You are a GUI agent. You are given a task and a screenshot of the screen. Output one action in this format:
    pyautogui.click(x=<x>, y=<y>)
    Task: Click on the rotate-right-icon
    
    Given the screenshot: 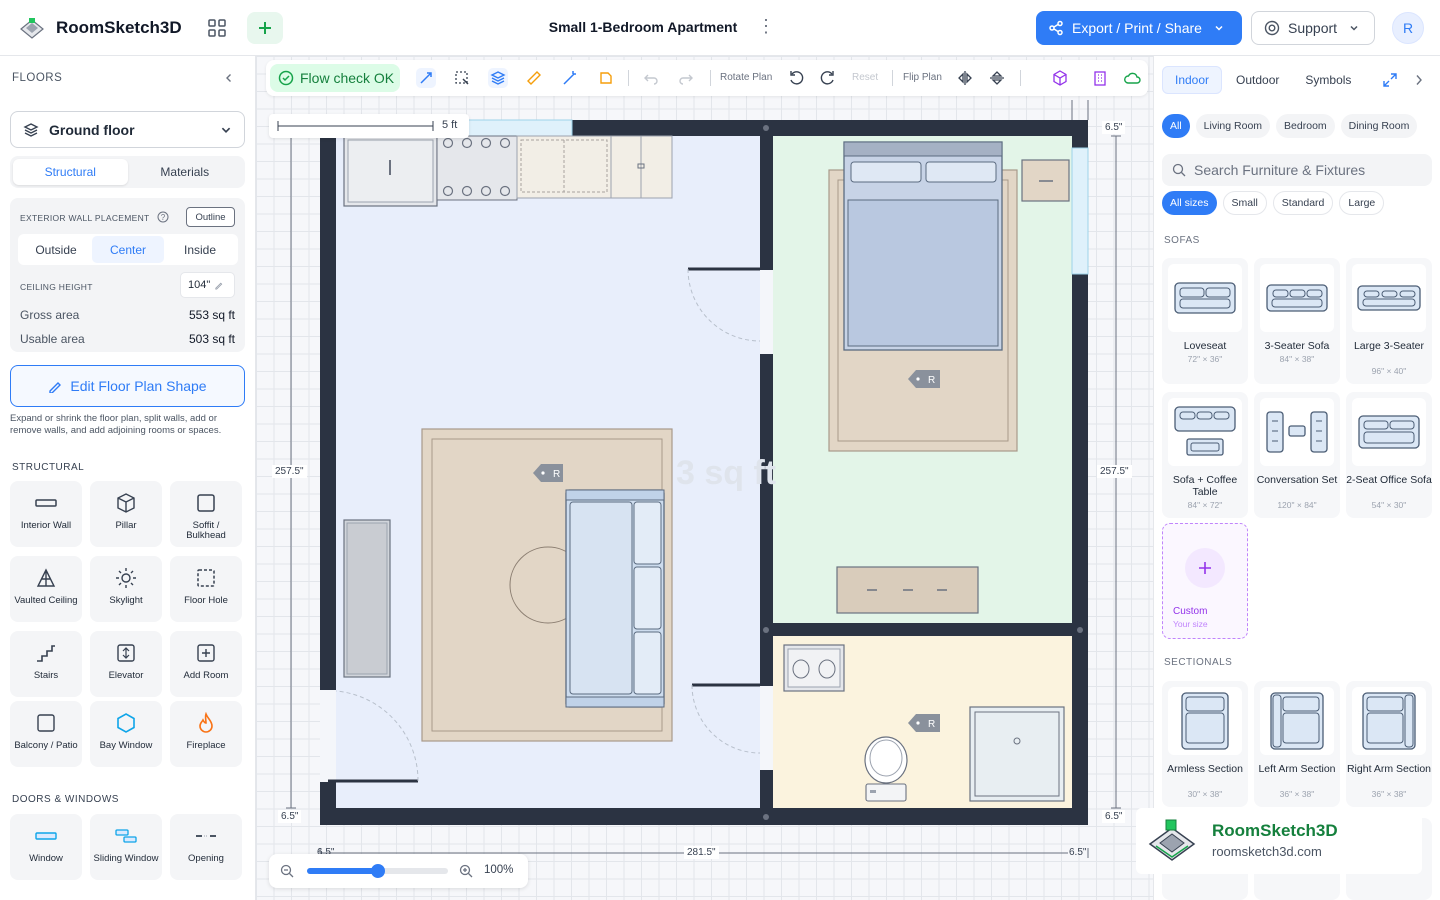 What is the action you would take?
    pyautogui.click(x=828, y=78)
    